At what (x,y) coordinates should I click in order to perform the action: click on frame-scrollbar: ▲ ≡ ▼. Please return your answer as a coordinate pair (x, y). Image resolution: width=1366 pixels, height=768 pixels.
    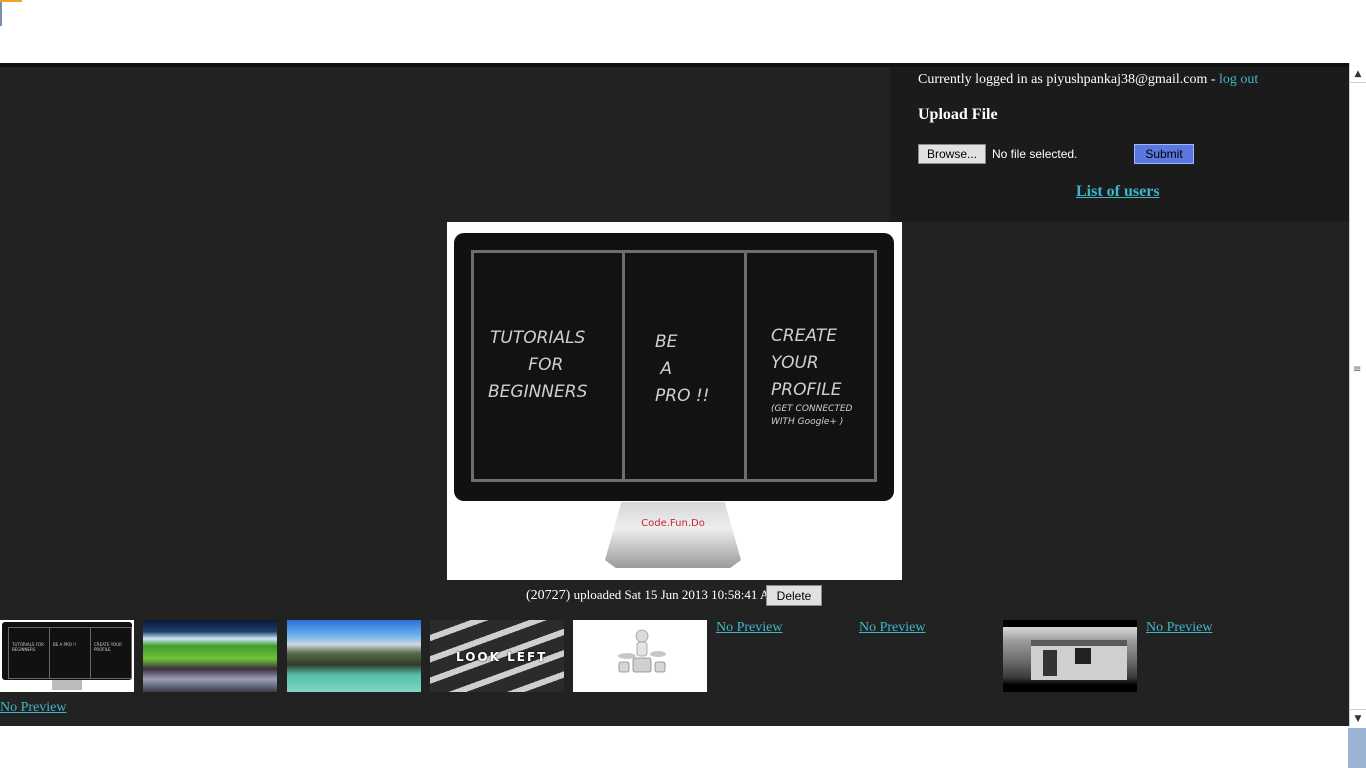
    Looking at the image, I should click on (1357, 395).